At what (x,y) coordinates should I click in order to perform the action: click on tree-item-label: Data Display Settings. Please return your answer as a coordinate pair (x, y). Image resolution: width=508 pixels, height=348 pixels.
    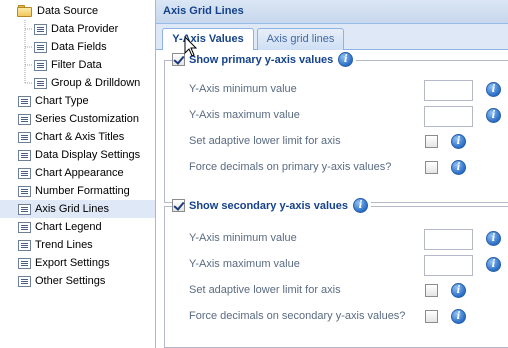
    Looking at the image, I should click on (88, 155).